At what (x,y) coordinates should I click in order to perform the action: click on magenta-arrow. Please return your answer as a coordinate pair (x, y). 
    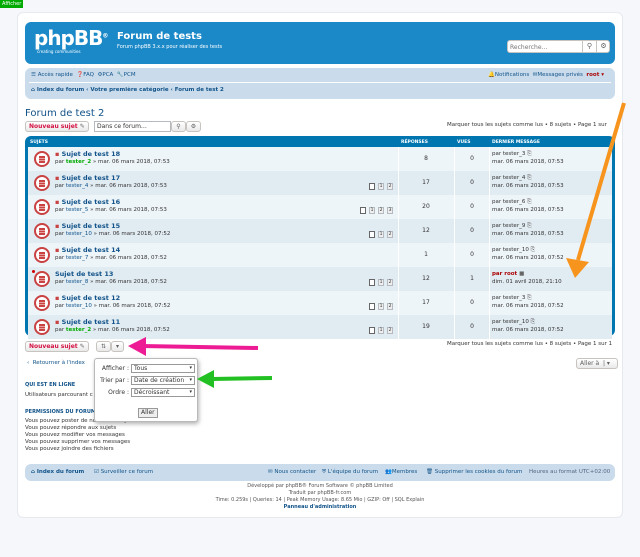
    Looking at the image, I should click on (193, 346).